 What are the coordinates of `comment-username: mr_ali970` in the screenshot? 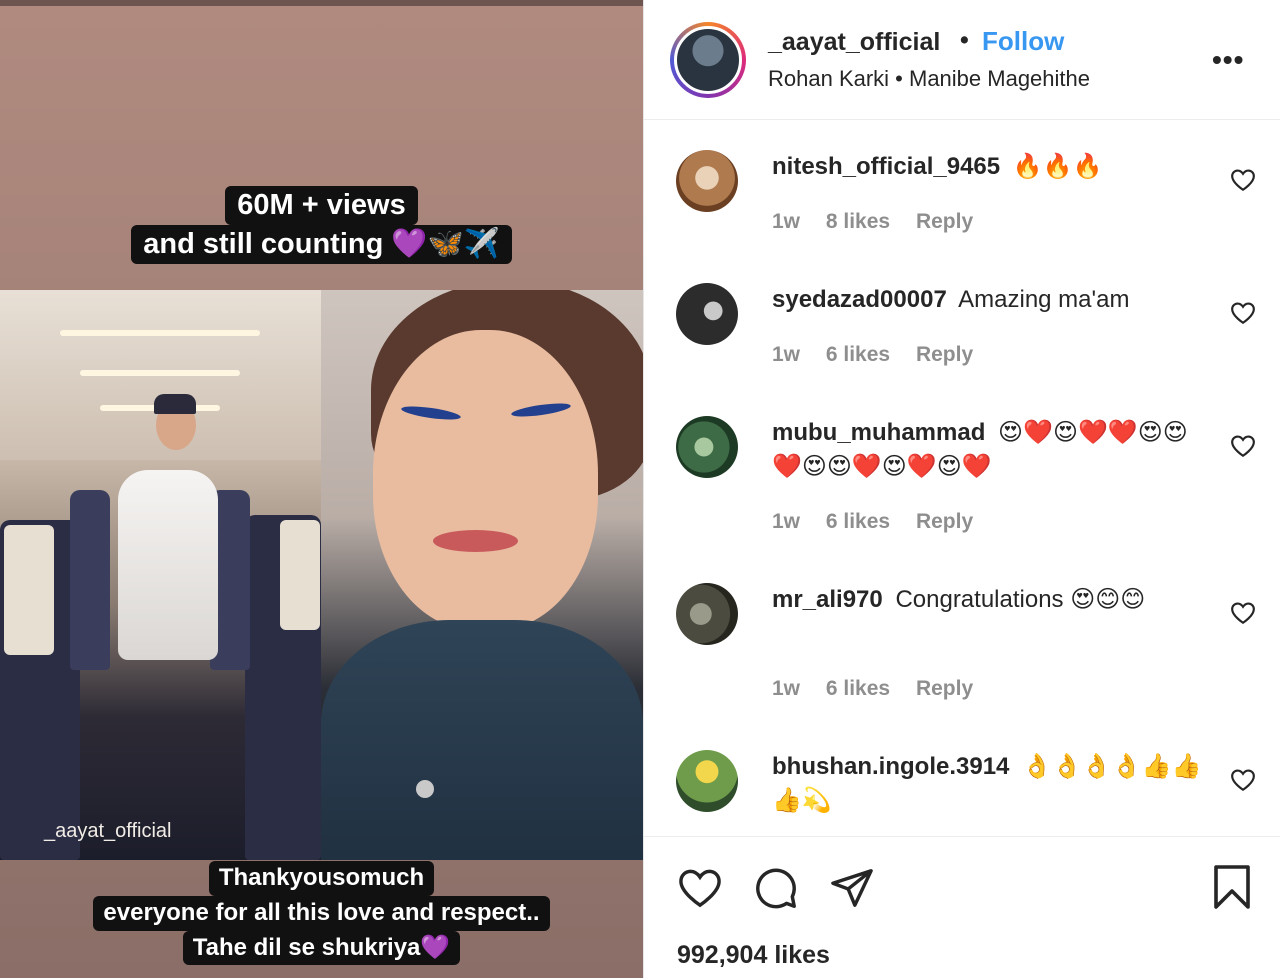 It's located at (827, 599).